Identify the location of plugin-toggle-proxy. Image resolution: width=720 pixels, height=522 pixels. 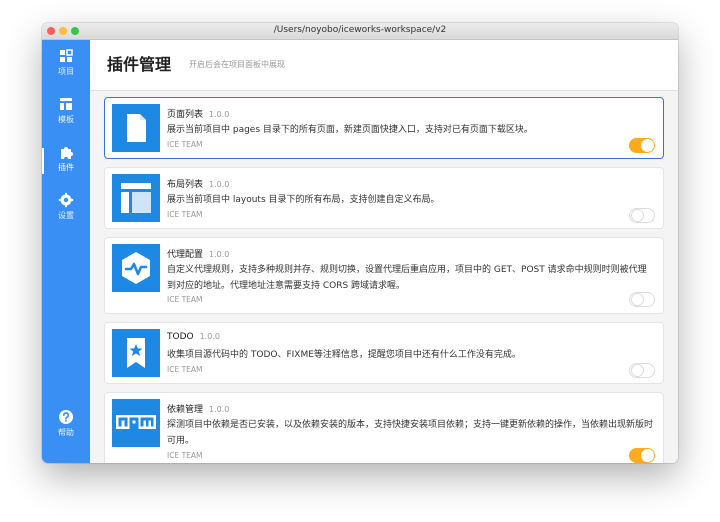
(642, 299).